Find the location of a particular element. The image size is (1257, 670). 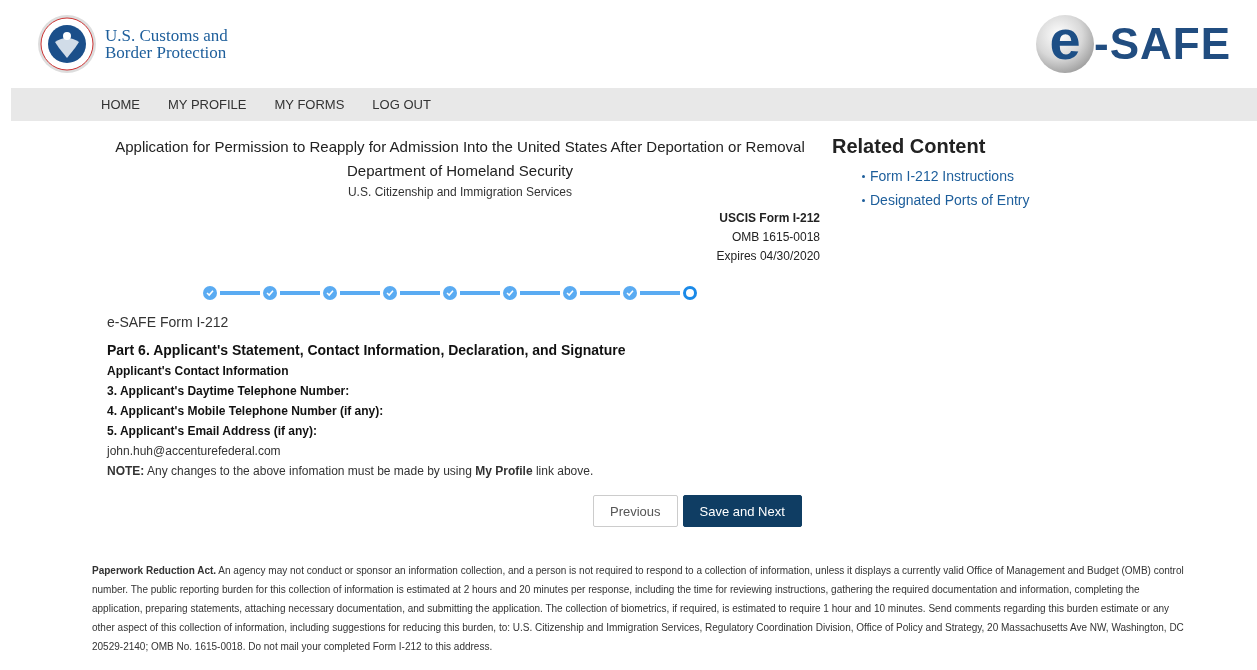

agency-name: U.S. Customs and Border Protection is located at coordinates (166, 44).